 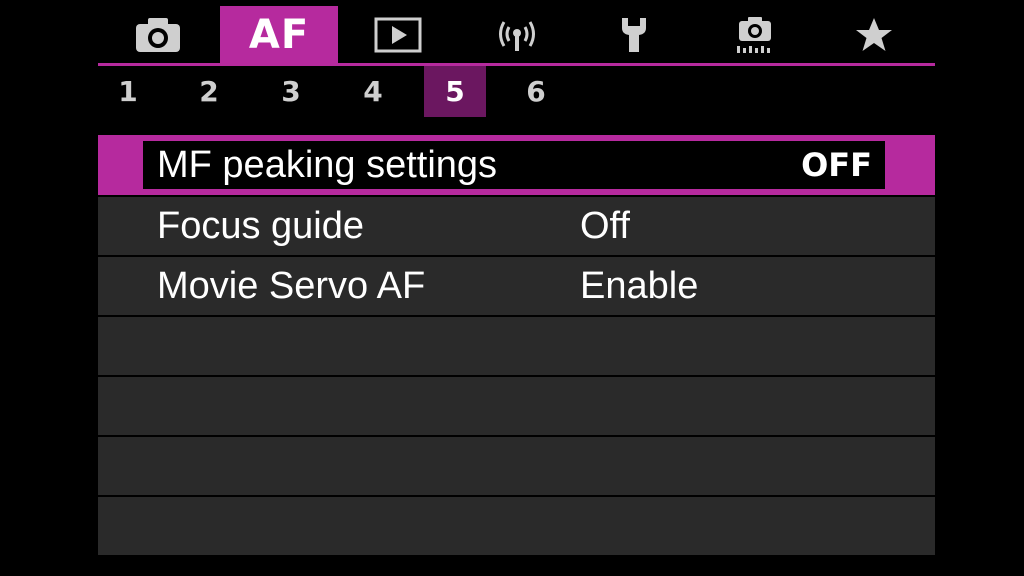 I want to click on page-tab-5: 5, so click(x=455, y=91).